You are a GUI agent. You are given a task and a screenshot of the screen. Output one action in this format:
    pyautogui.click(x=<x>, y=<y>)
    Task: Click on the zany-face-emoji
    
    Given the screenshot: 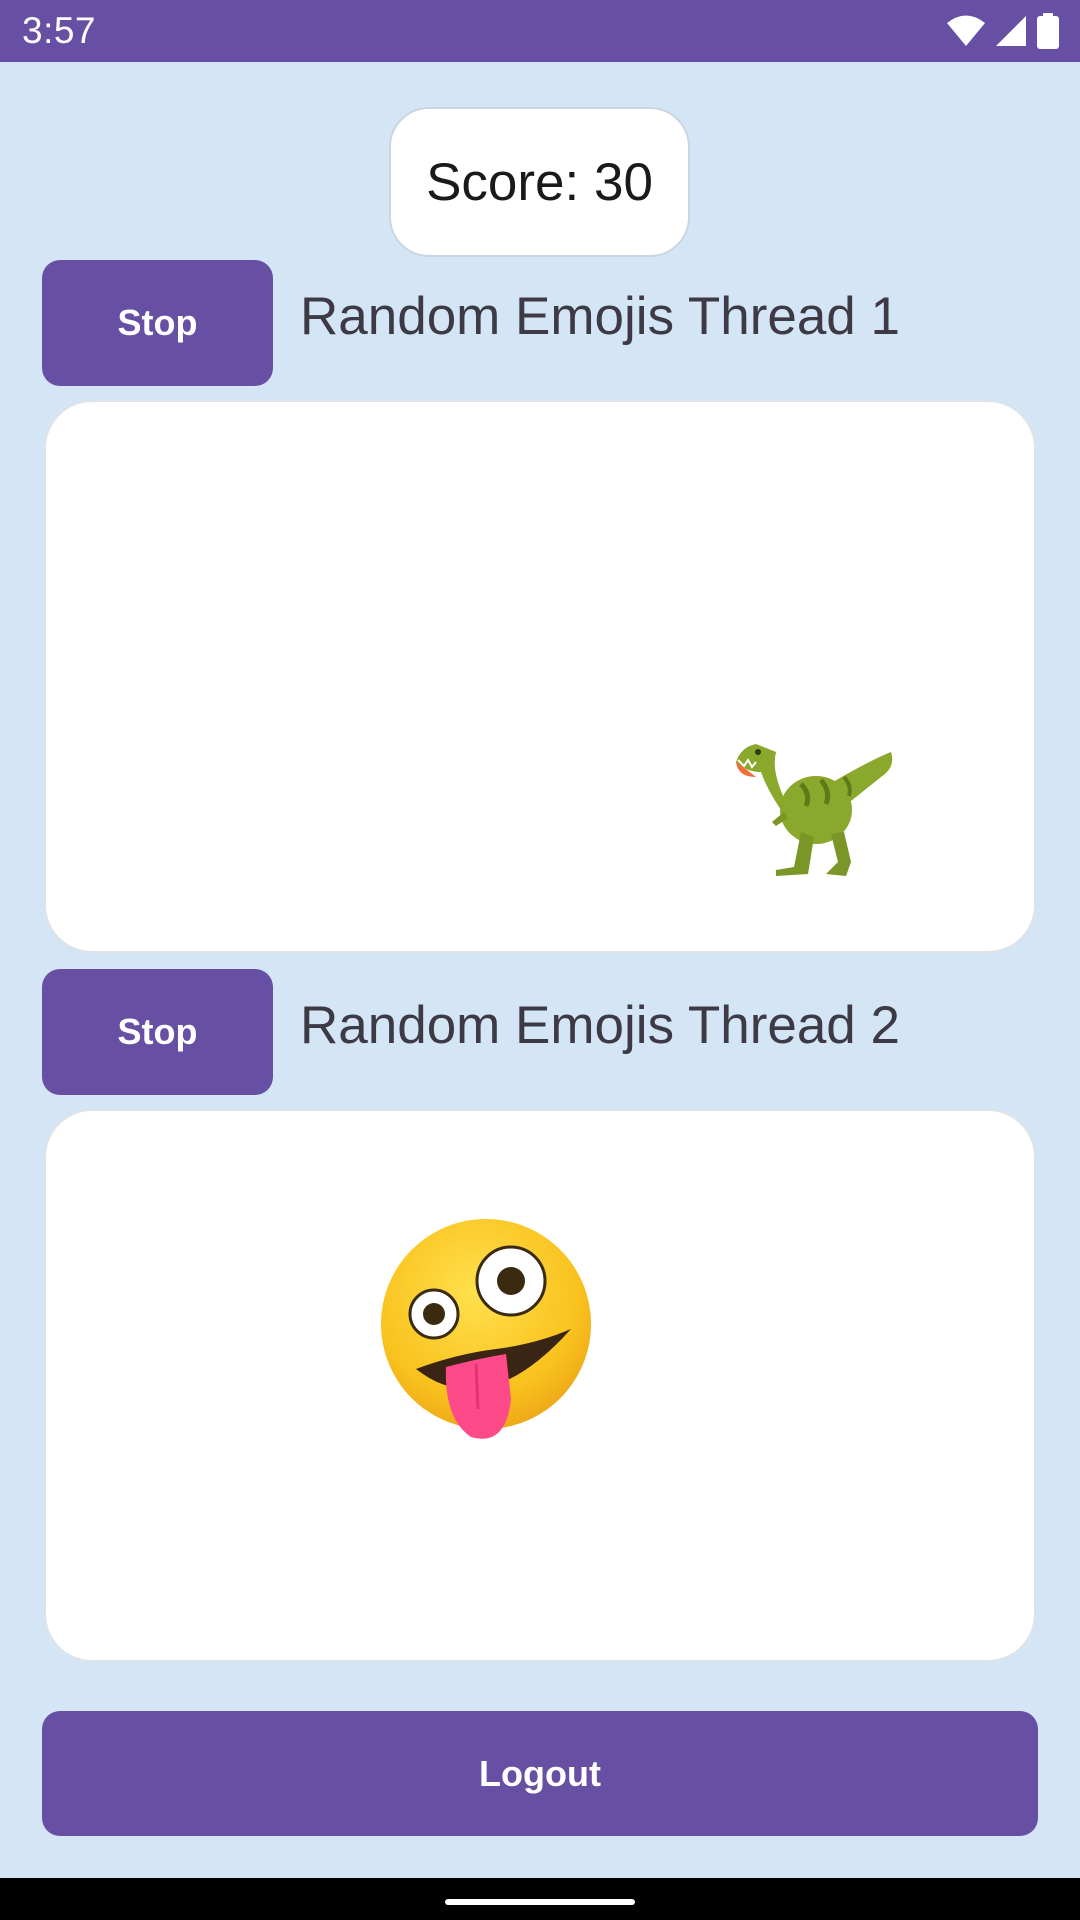 What is the action you would take?
    pyautogui.click(x=486, y=1336)
    